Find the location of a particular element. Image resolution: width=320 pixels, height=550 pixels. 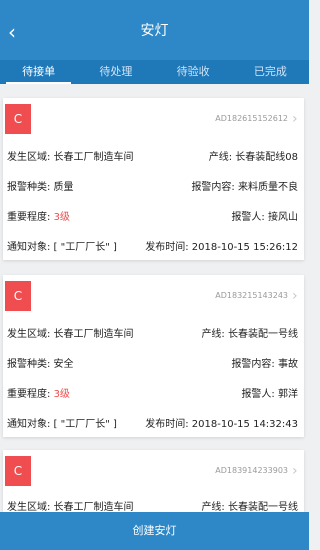

tab-completed: 已完成 is located at coordinates (270, 72).